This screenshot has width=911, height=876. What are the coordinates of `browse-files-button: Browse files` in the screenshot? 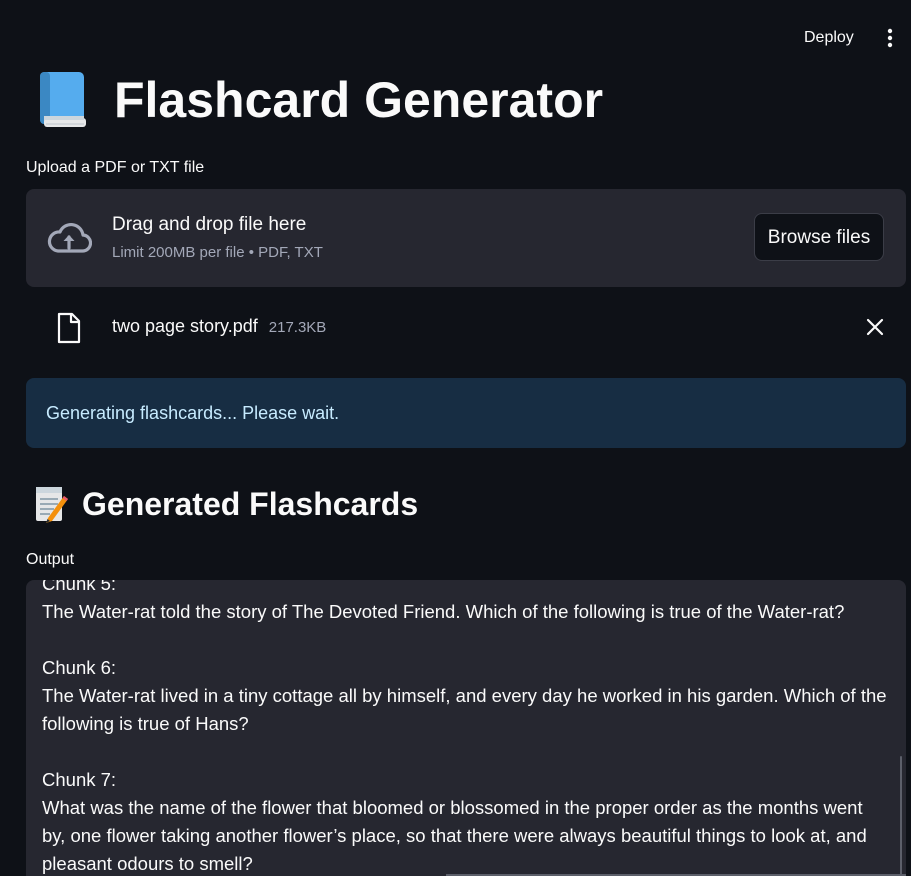 It's located at (819, 237).